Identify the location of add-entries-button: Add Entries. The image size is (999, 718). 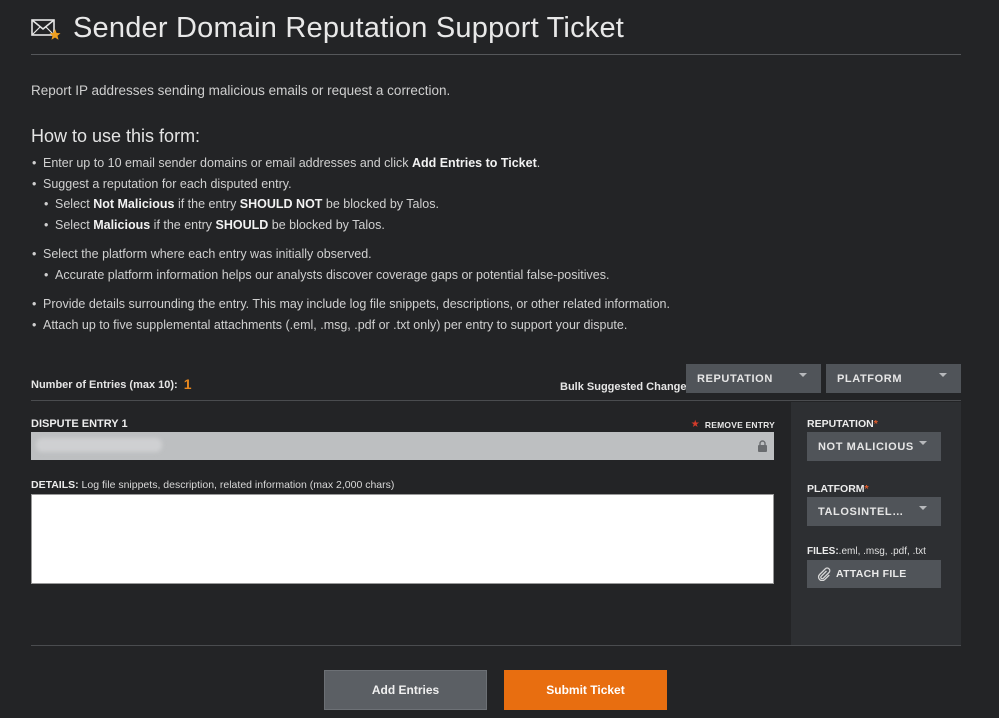
(405, 690).